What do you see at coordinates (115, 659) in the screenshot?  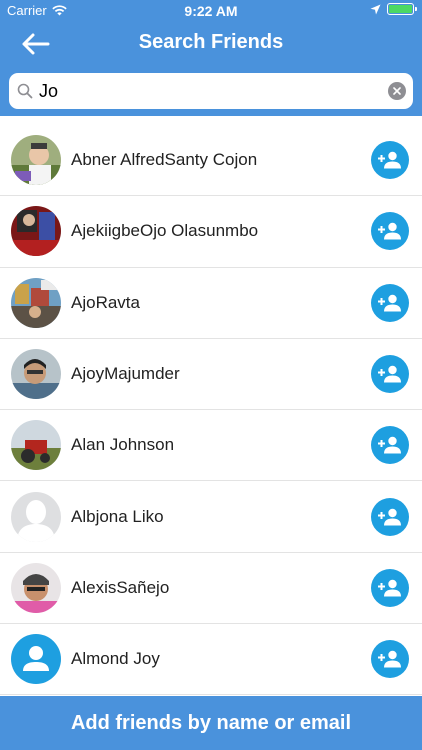 I see `friend-name: Almond Joy` at bounding box center [115, 659].